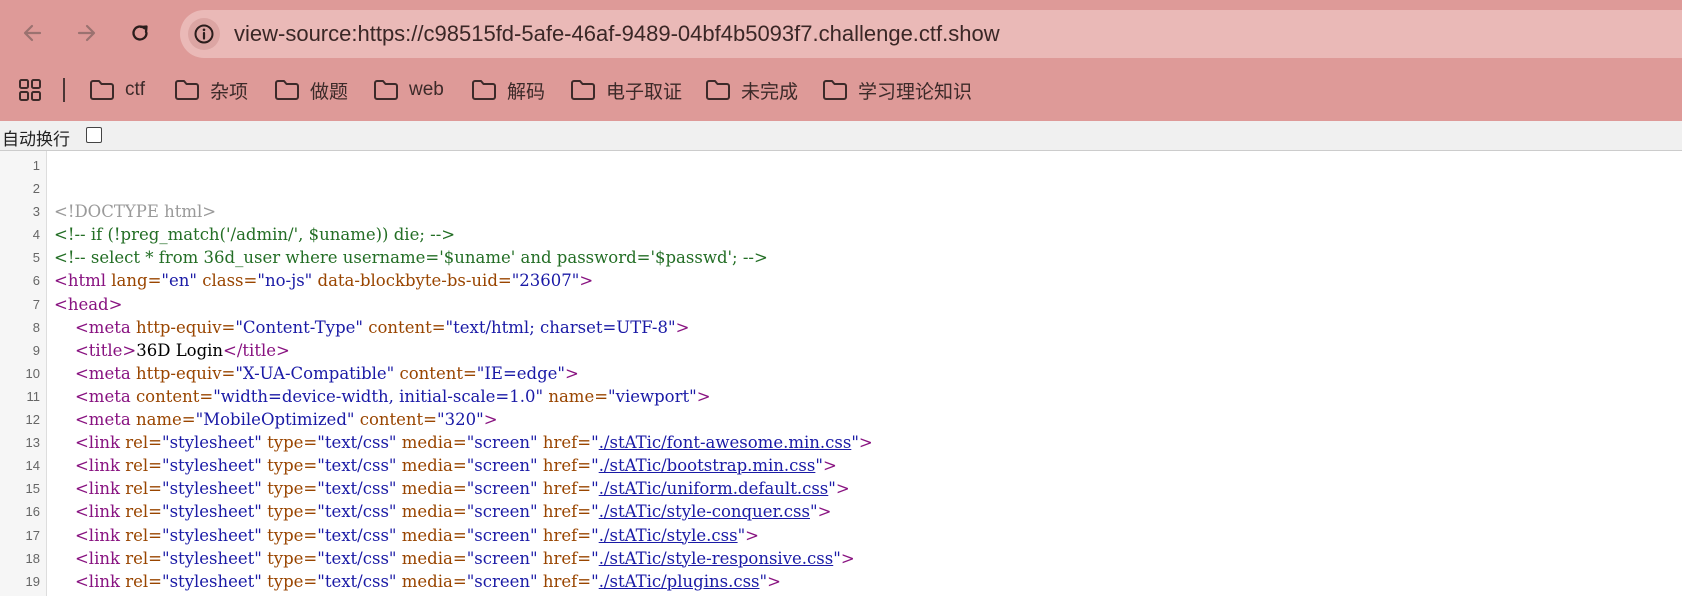  What do you see at coordinates (30, 90) in the screenshot?
I see `apps-grid-icon` at bounding box center [30, 90].